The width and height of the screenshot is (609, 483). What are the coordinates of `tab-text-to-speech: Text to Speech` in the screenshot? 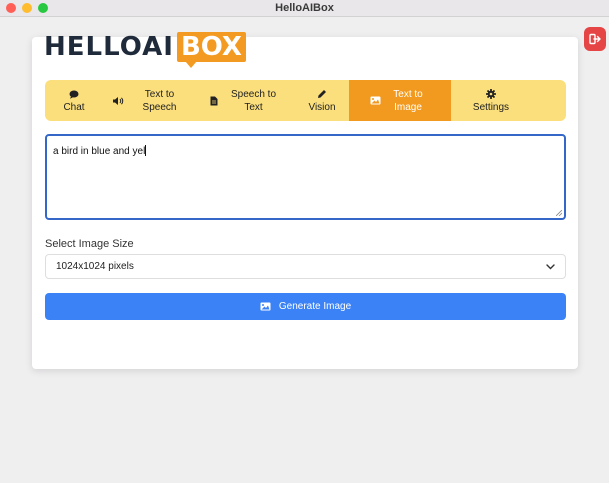 It's located at (151, 100).